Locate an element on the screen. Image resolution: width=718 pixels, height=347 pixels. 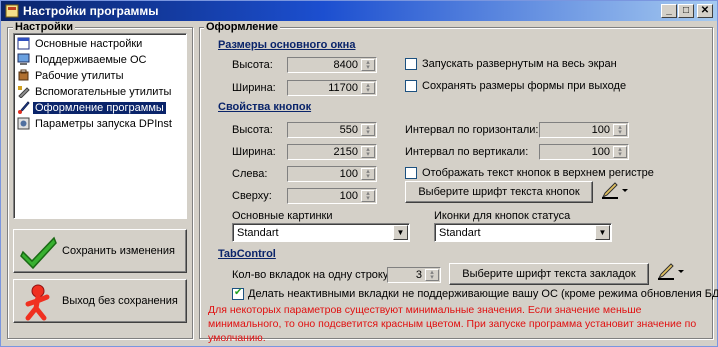
maximize-button: □ is located at coordinates (686, 11).